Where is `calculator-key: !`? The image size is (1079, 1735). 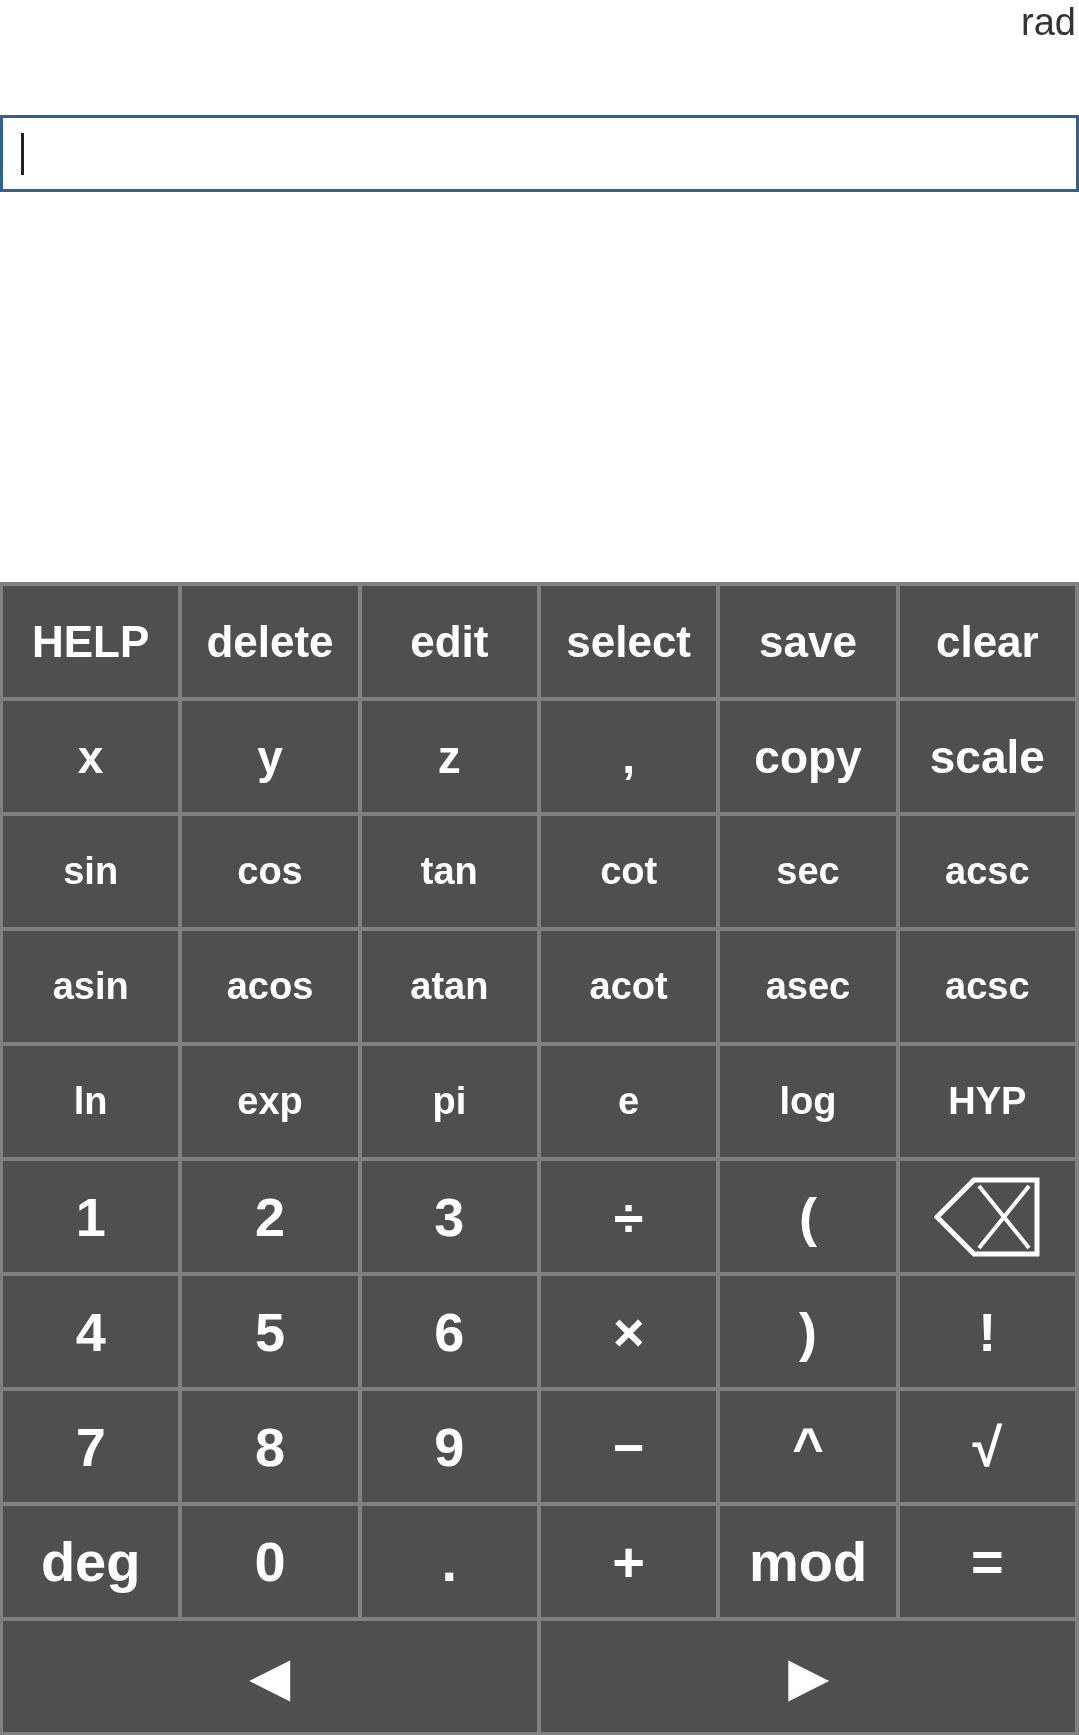 calculator-key: ! is located at coordinates (987, 1331).